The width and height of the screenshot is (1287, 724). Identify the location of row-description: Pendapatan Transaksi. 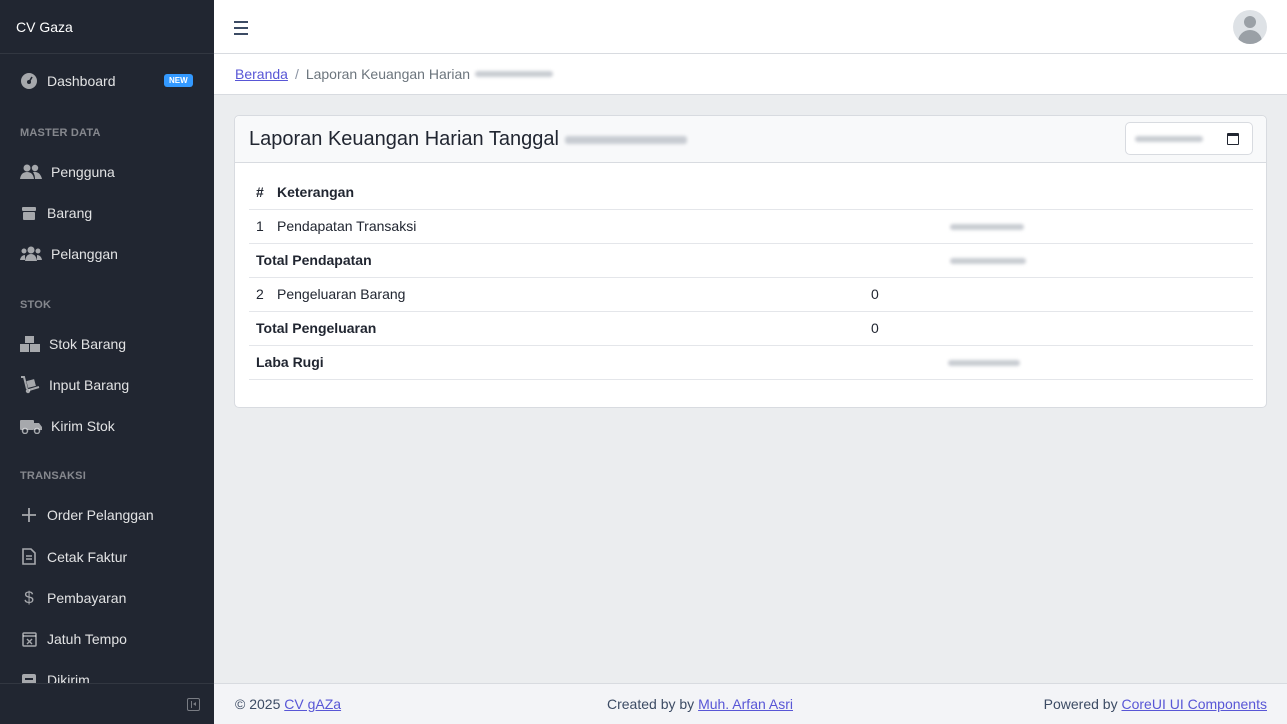
(567, 226).